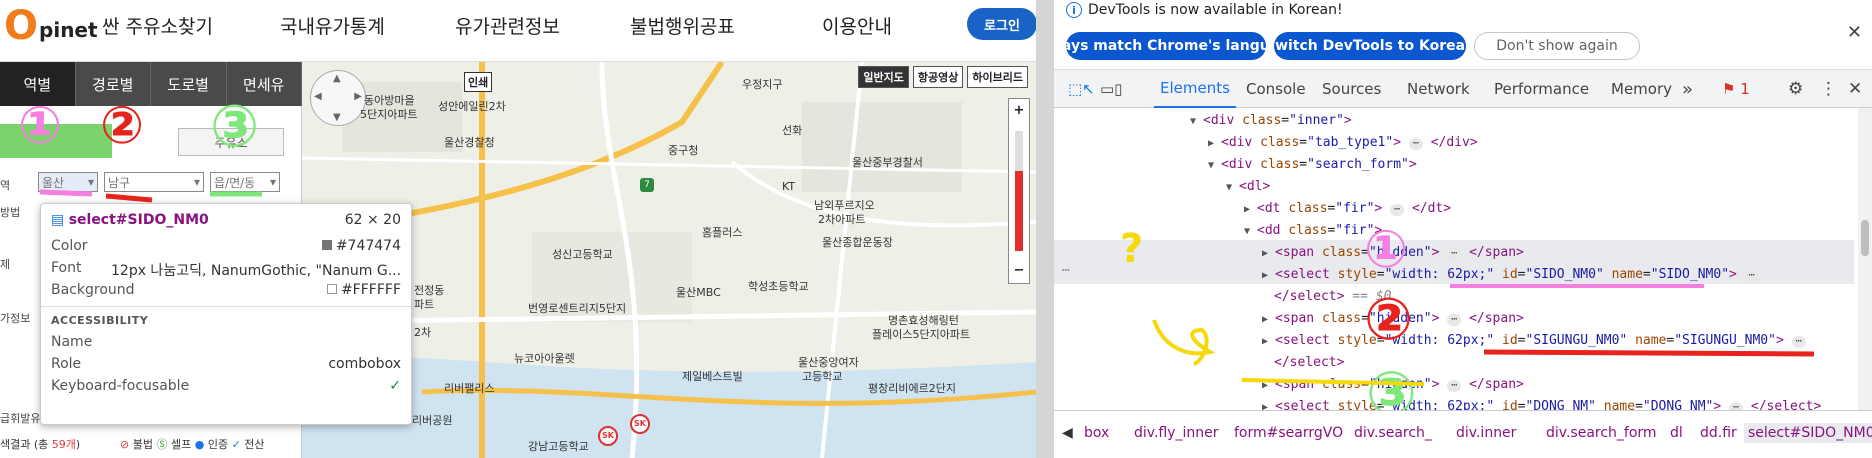 The image size is (1872, 458). Describe the element at coordinates (150, 196) in the screenshot. I see `annotation-underlines` at that location.